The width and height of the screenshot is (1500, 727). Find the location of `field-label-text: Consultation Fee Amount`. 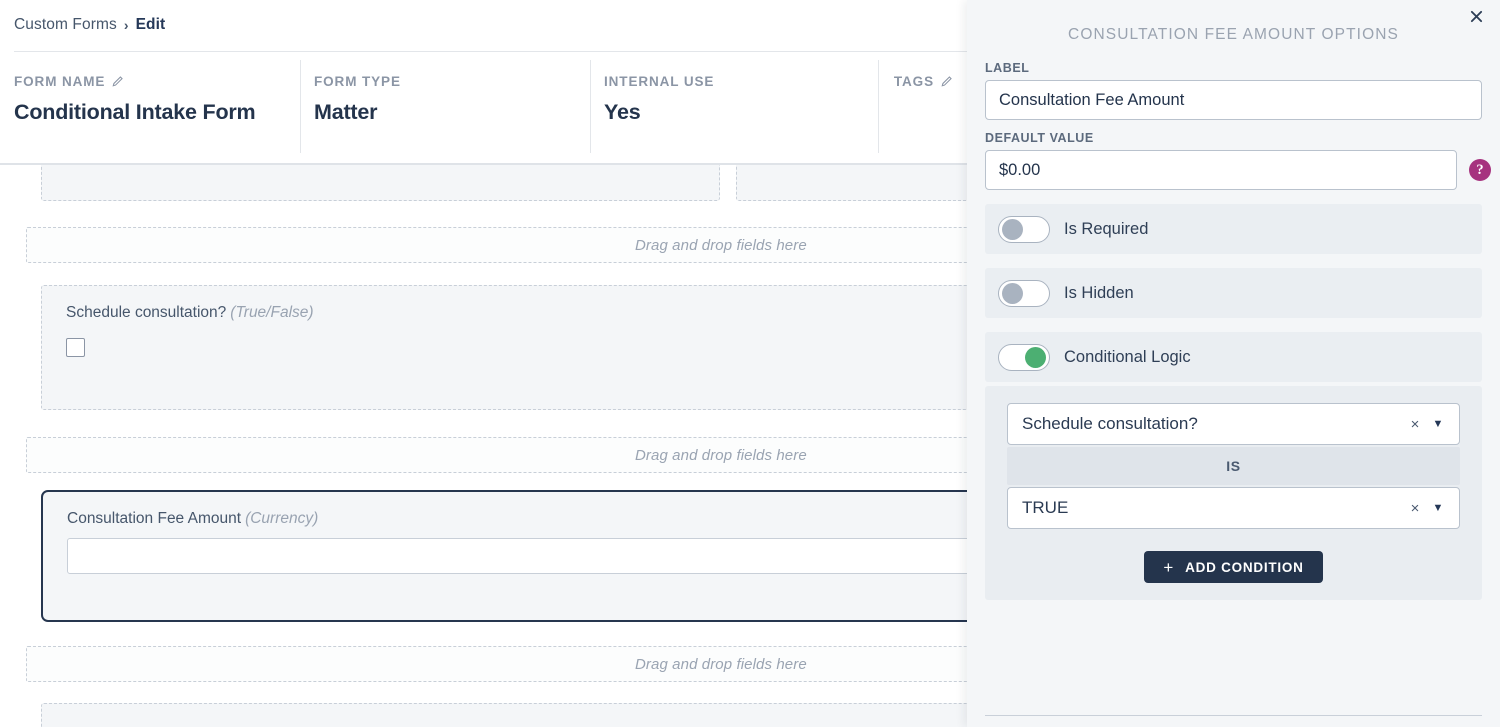

field-label-text: Consultation Fee Amount is located at coordinates (154, 518).